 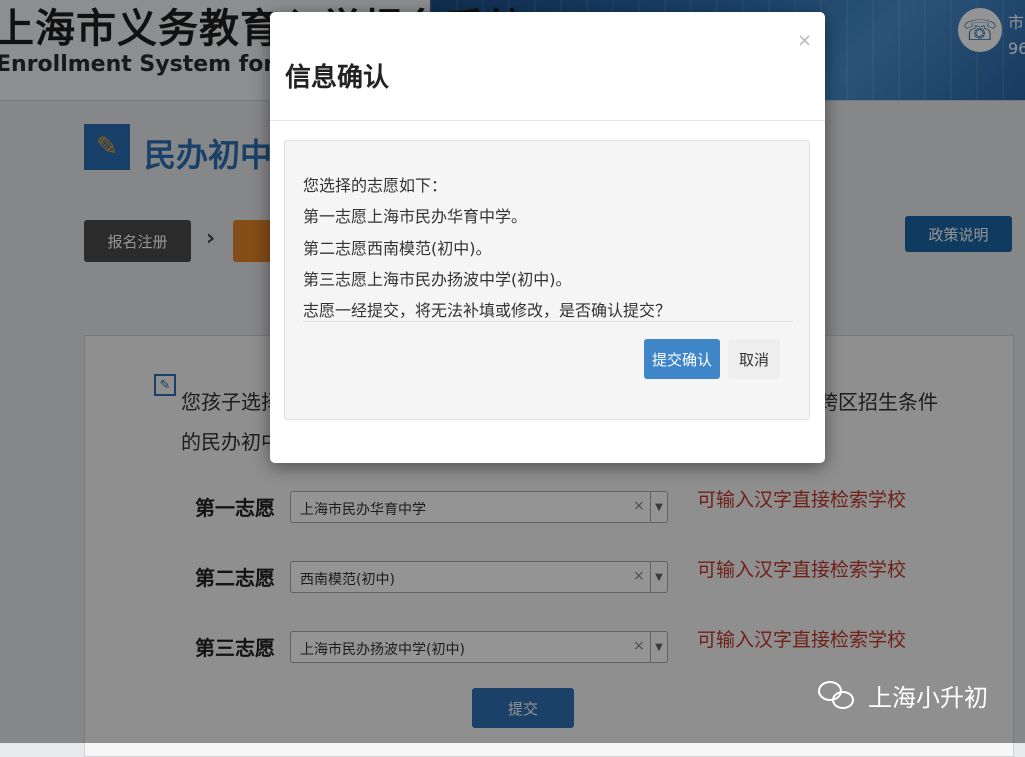 What do you see at coordinates (375, 185) in the screenshot?
I see `message-intro: 您选择的志愿如下：` at bounding box center [375, 185].